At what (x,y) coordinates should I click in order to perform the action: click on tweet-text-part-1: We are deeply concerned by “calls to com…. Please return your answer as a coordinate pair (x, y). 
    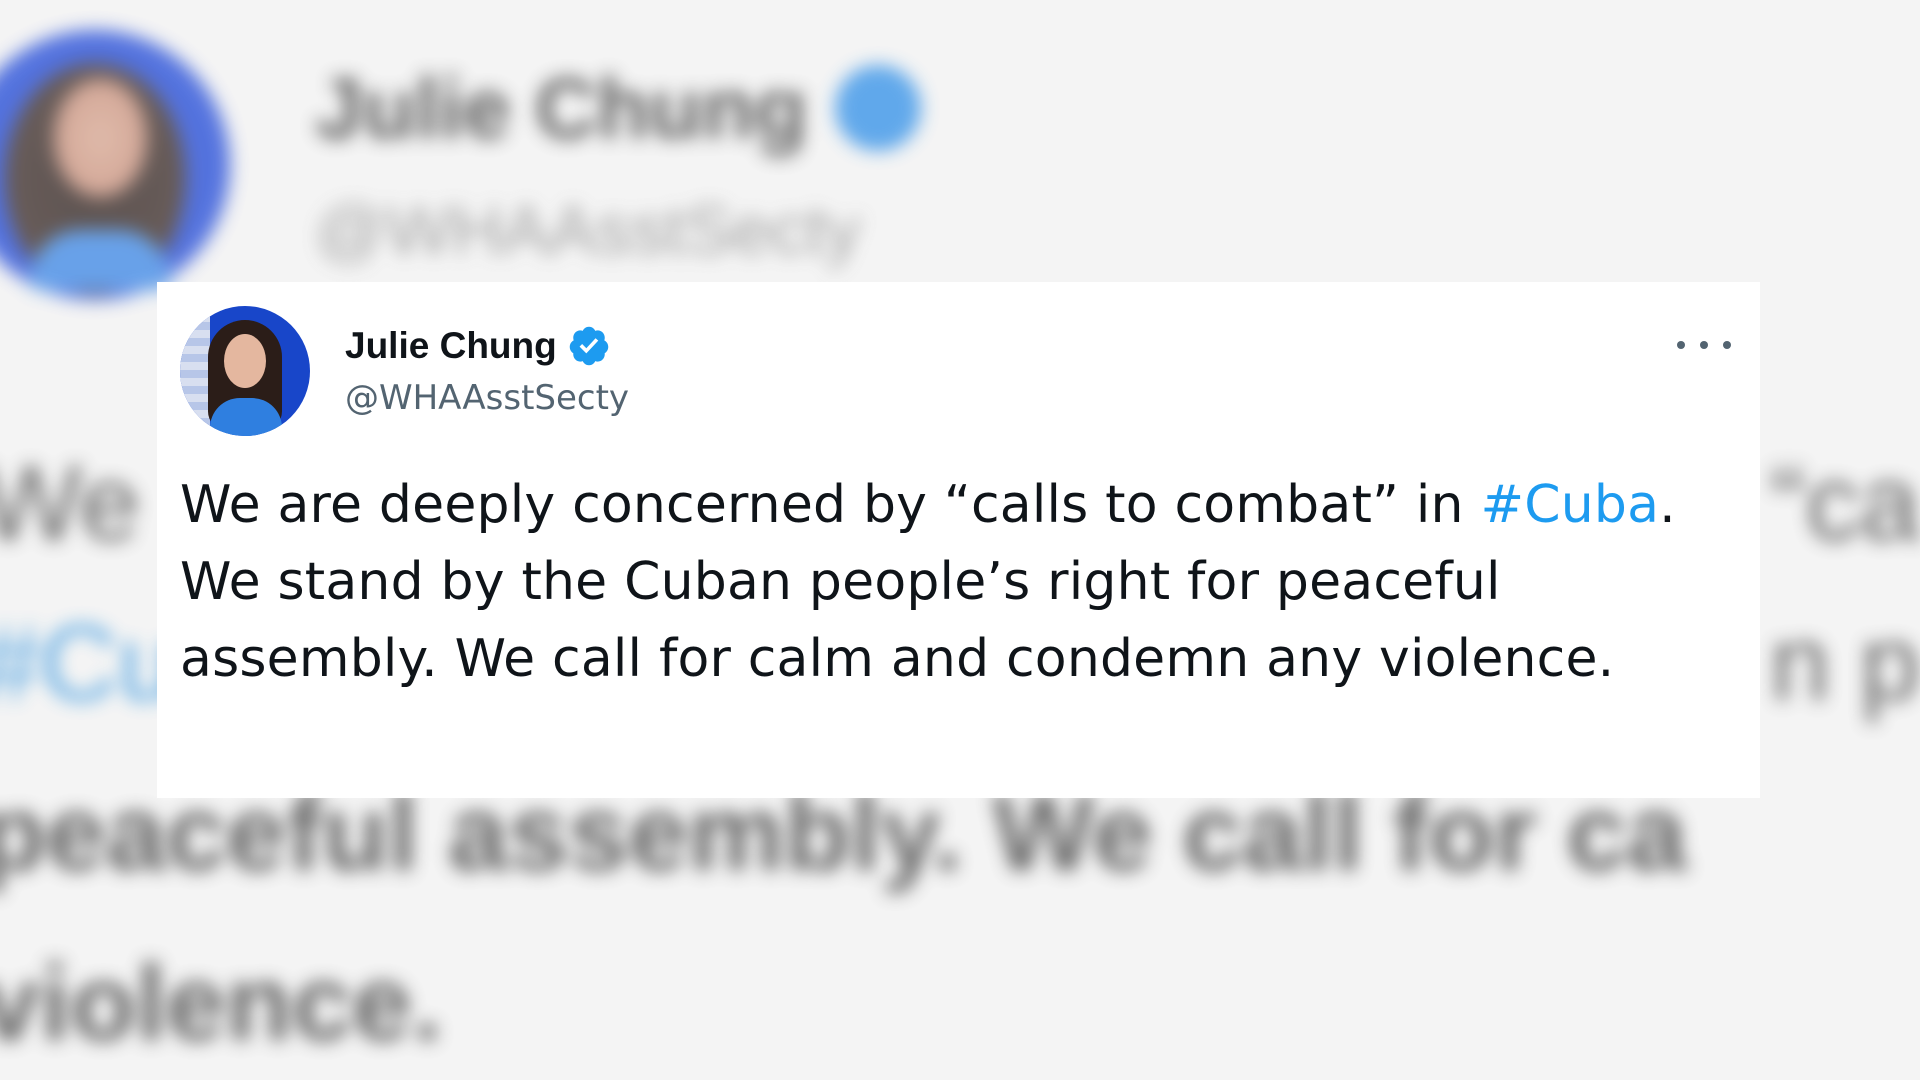
    Looking at the image, I should click on (830, 505).